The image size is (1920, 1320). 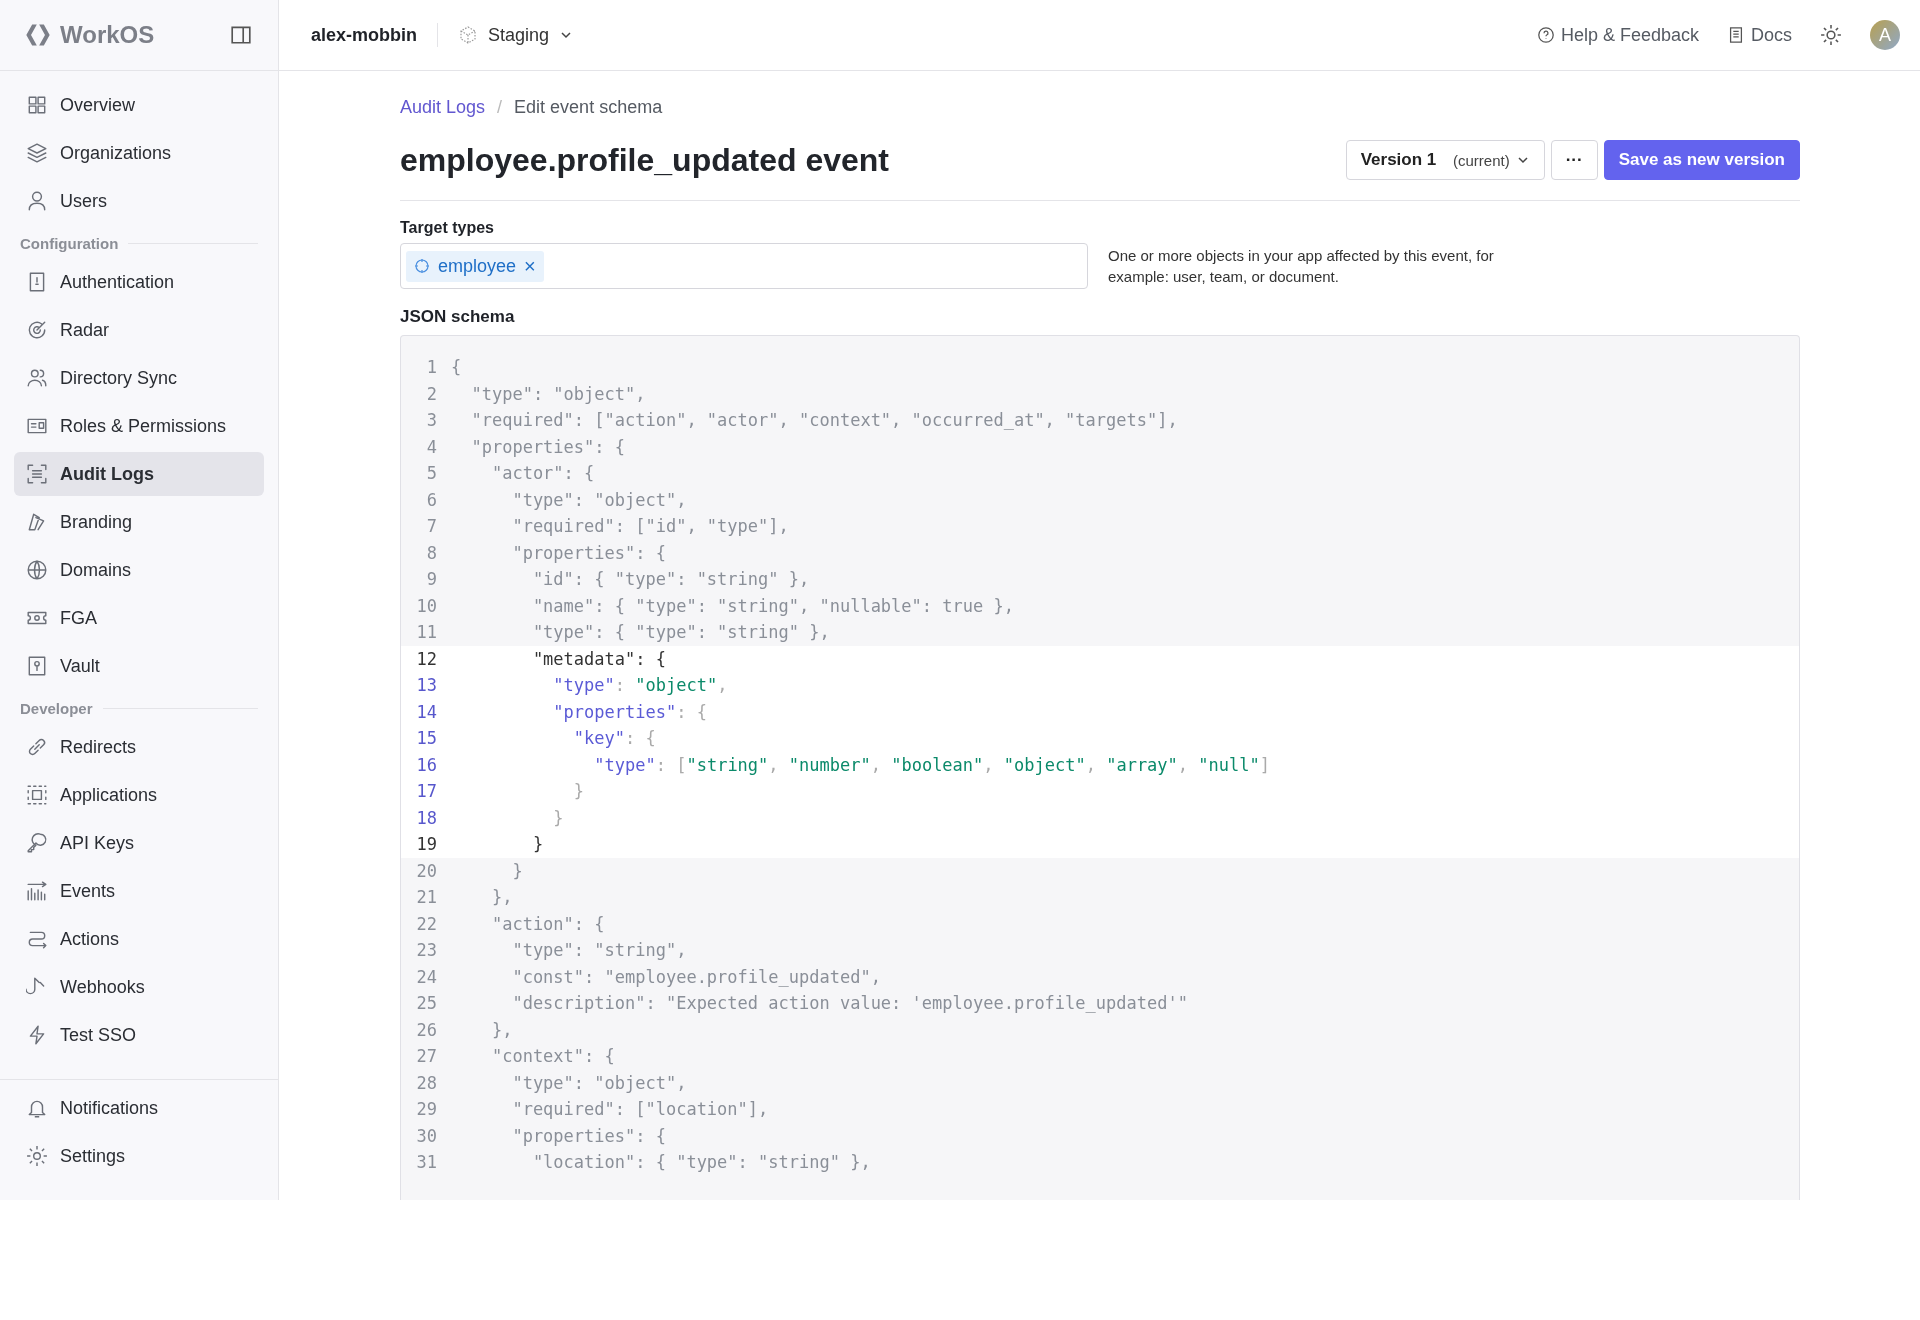 I want to click on line-number: 9, so click(x=431, y=579).